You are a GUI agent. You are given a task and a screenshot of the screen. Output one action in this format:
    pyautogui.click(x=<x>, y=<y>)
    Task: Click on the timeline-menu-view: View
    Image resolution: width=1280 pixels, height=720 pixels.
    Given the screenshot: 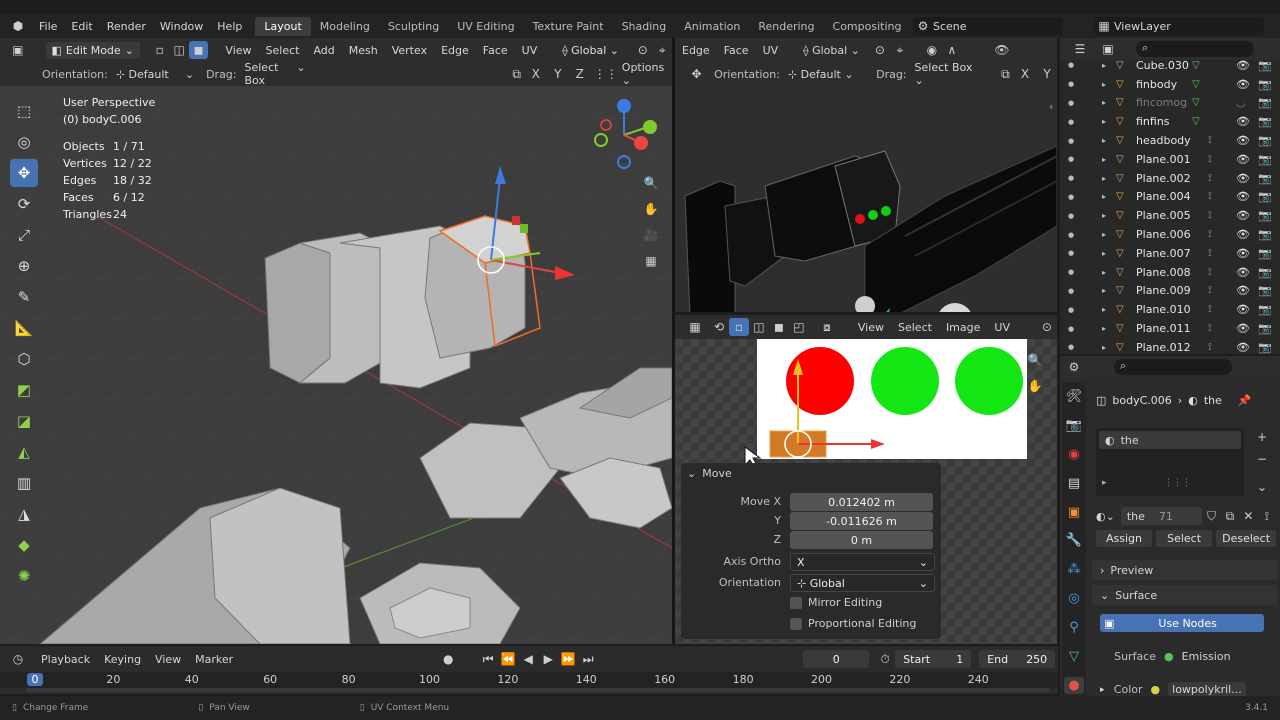 What is the action you would take?
    pyautogui.click(x=168, y=659)
    